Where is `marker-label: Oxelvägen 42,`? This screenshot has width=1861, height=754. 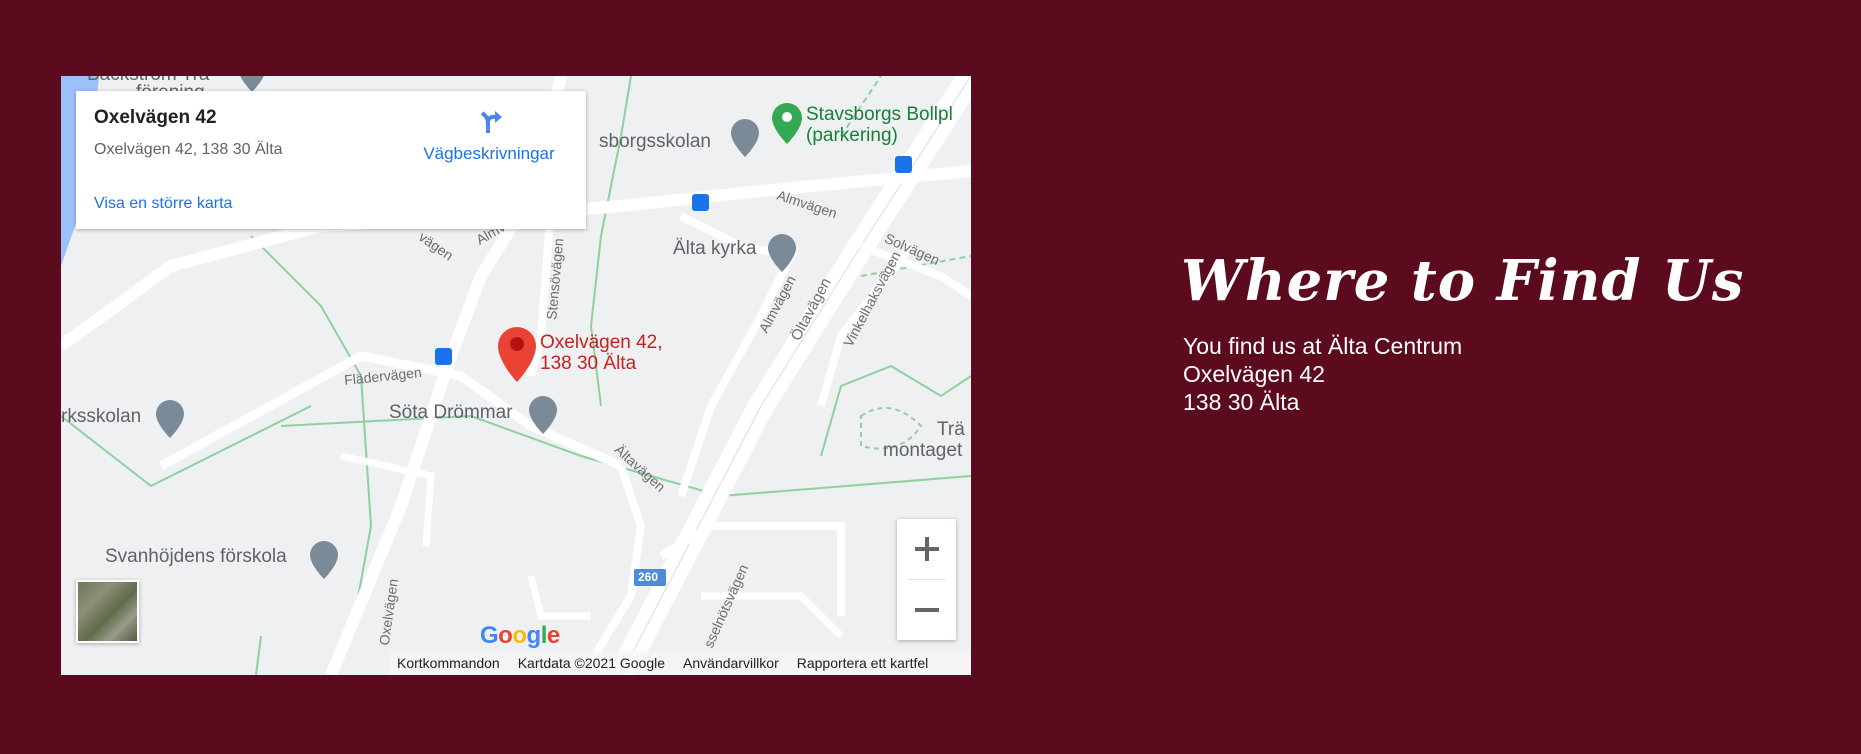
marker-label: Oxelvägen 42, is located at coordinates (601, 342).